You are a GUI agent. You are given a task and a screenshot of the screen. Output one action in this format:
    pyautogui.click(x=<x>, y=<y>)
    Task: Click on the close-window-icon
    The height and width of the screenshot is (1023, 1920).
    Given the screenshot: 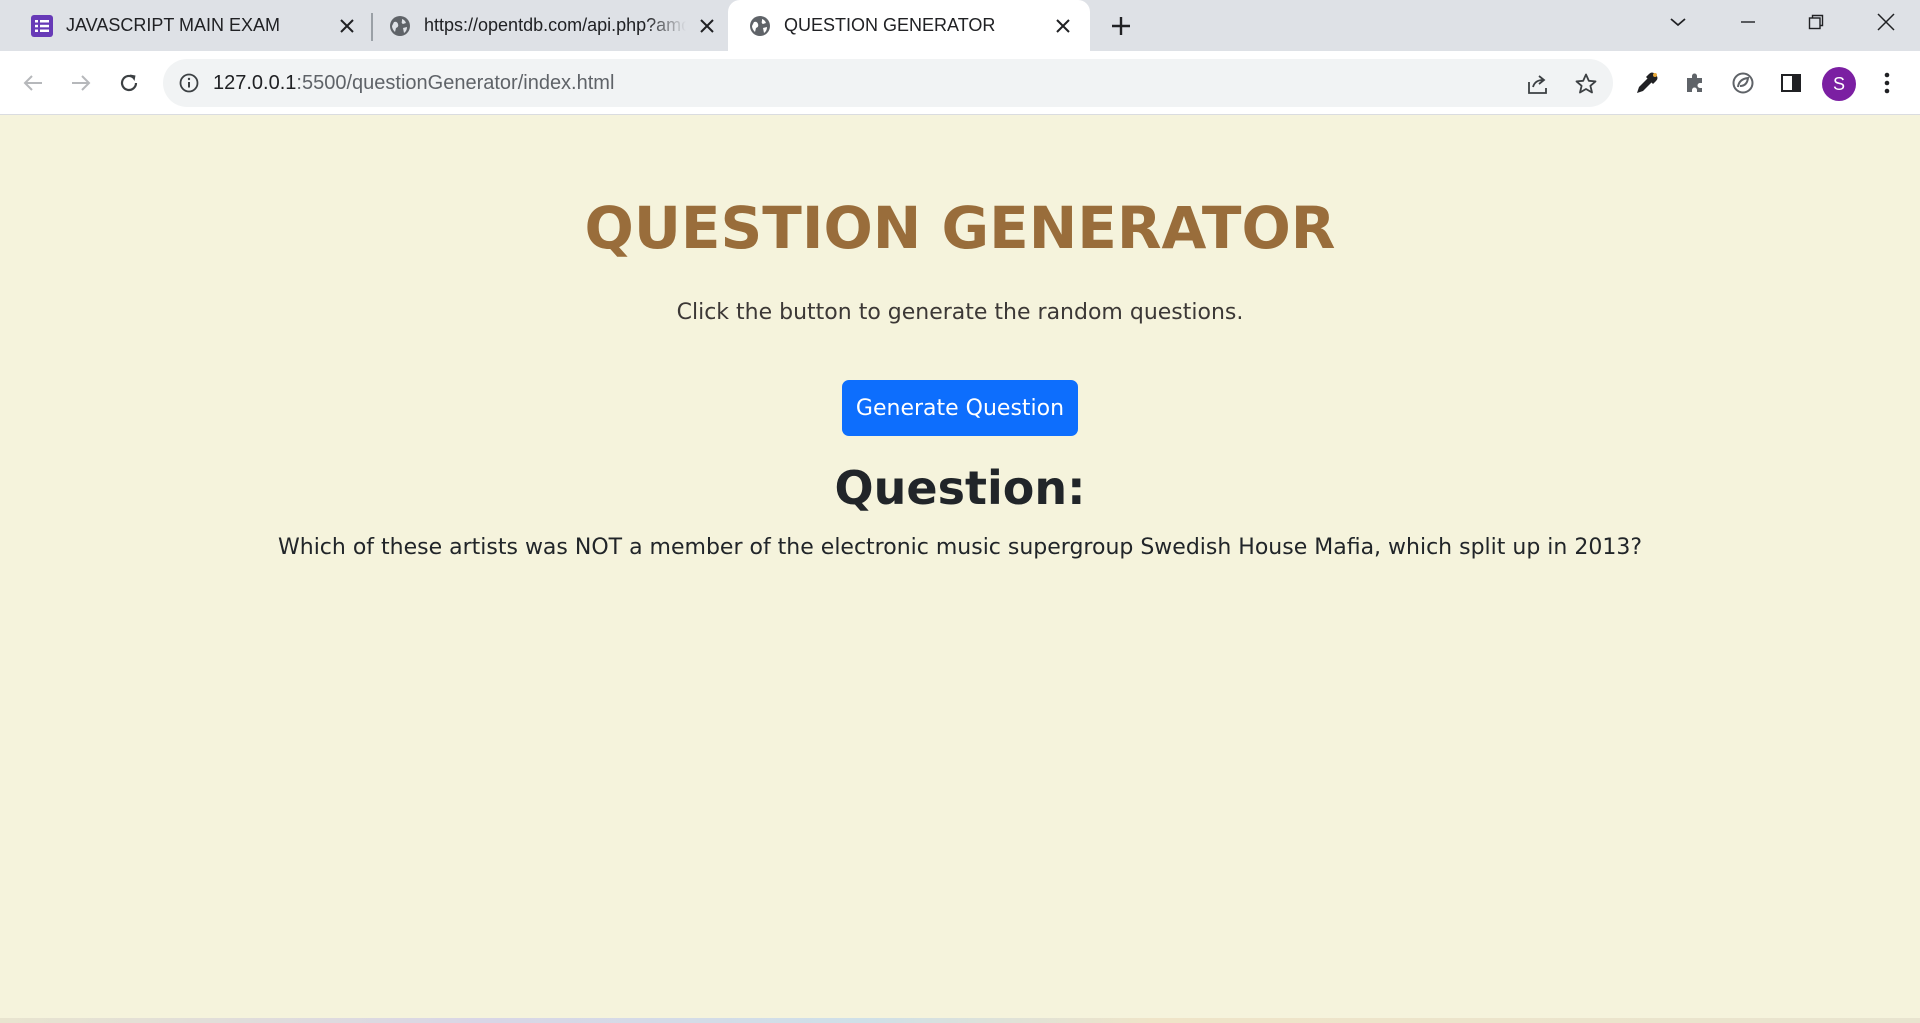 What is the action you would take?
    pyautogui.click(x=1886, y=22)
    